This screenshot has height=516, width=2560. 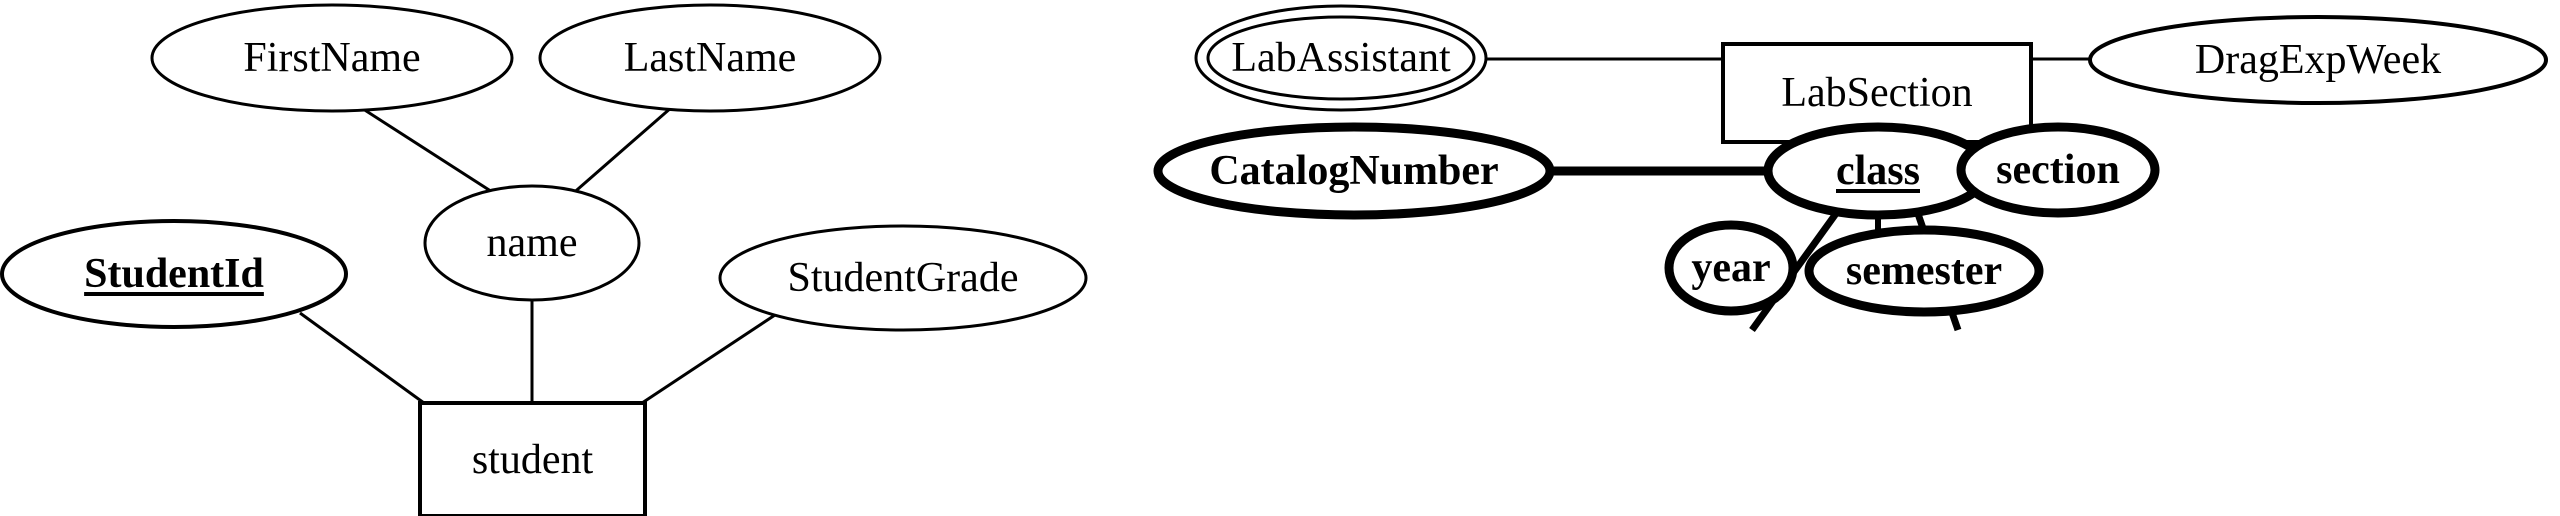 I want to click on node-shape-studentid, so click(x=174, y=274).